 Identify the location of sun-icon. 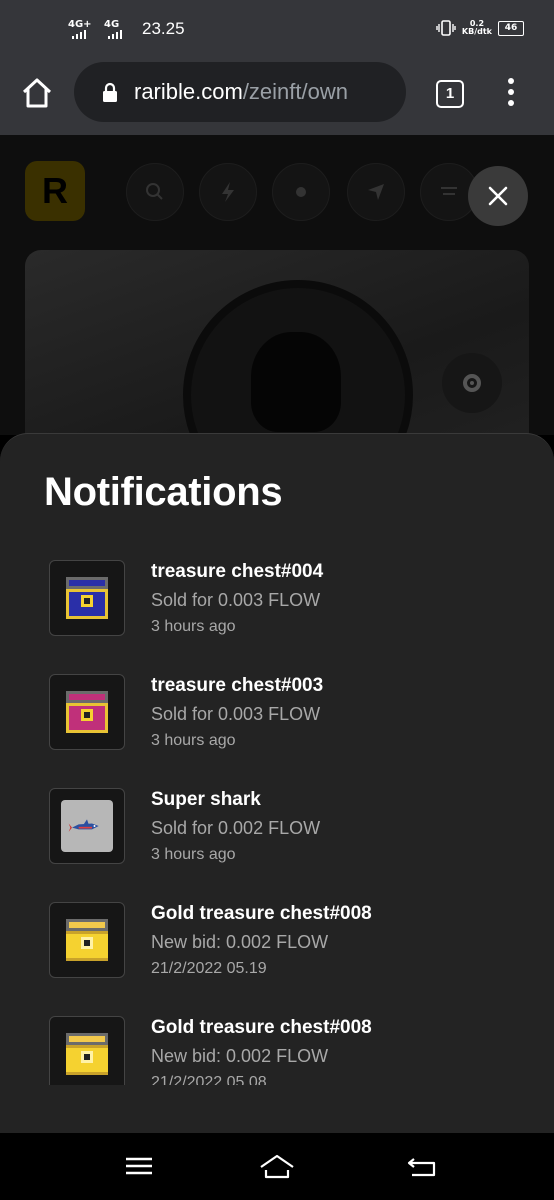
(301, 192).